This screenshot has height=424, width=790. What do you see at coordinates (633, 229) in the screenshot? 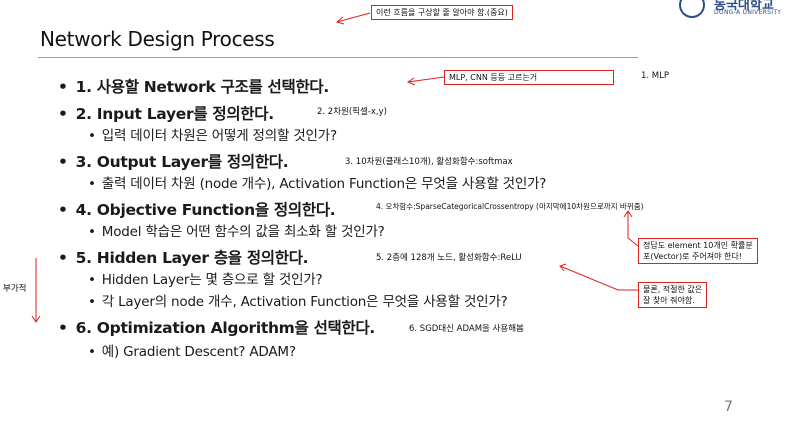
I see `arrow-element` at bounding box center [633, 229].